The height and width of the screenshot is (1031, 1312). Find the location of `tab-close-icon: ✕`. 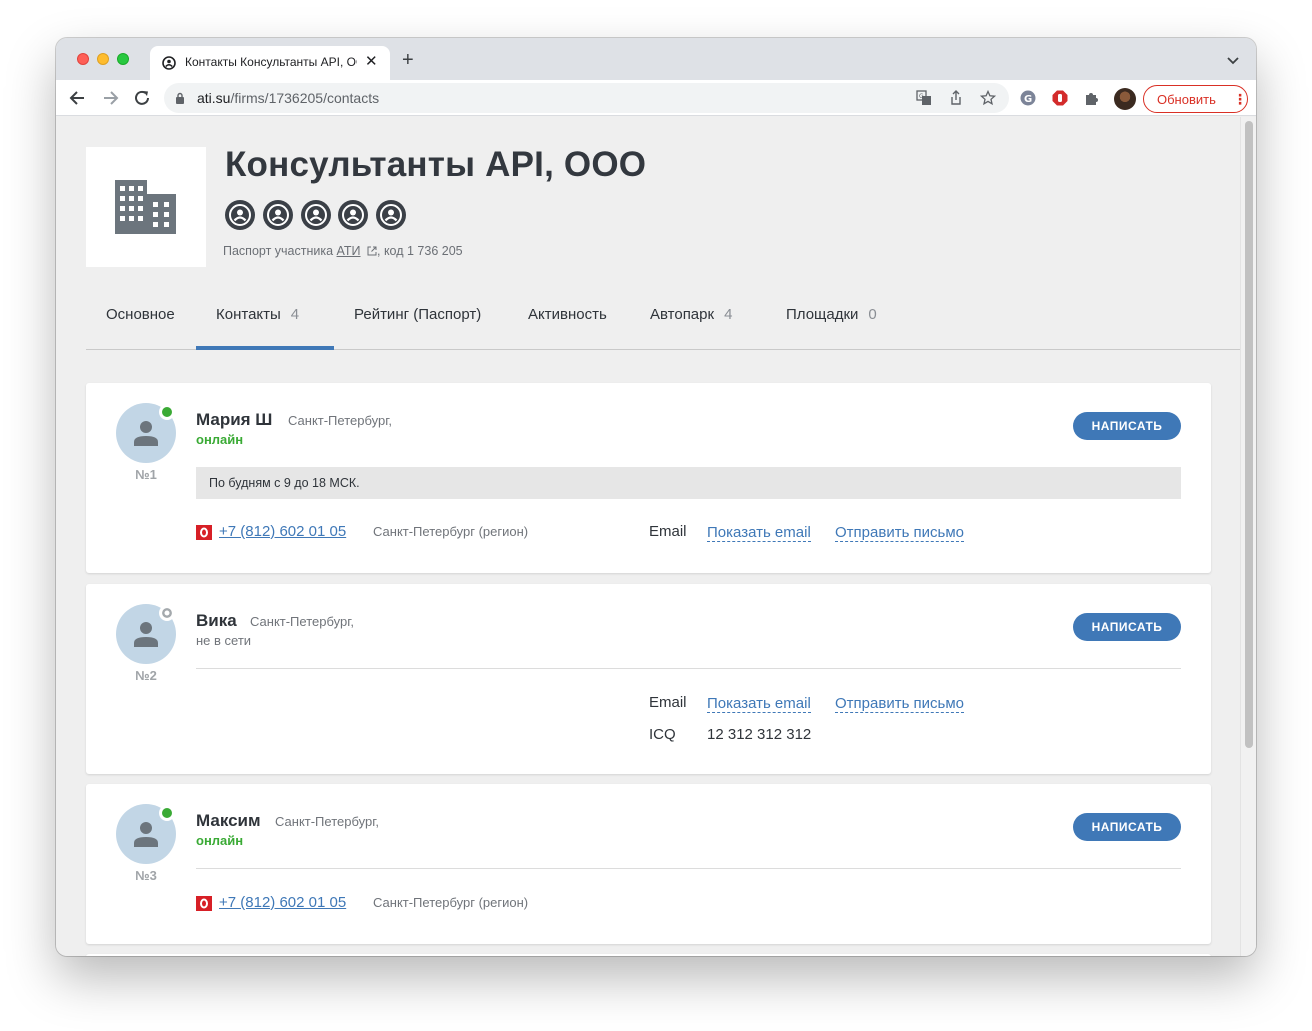

tab-close-icon: ✕ is located at coordinates (371, 62).